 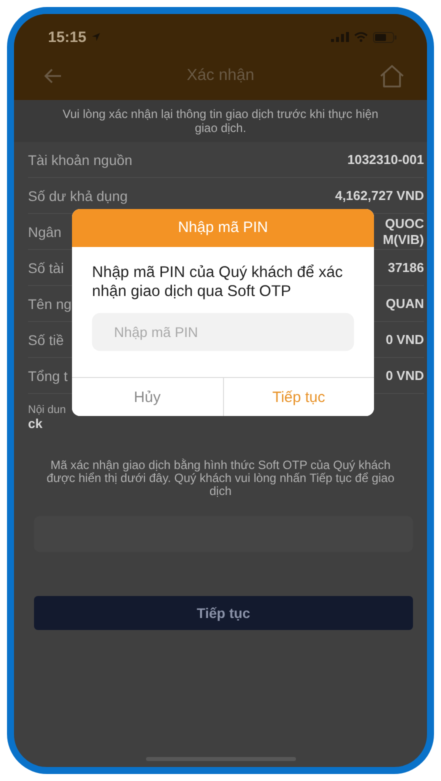 What do you see at coordinates (80, 160) in the screenshot?
I see `detail-label: Tài khoản nguồn` at bounding box center [80, 160].